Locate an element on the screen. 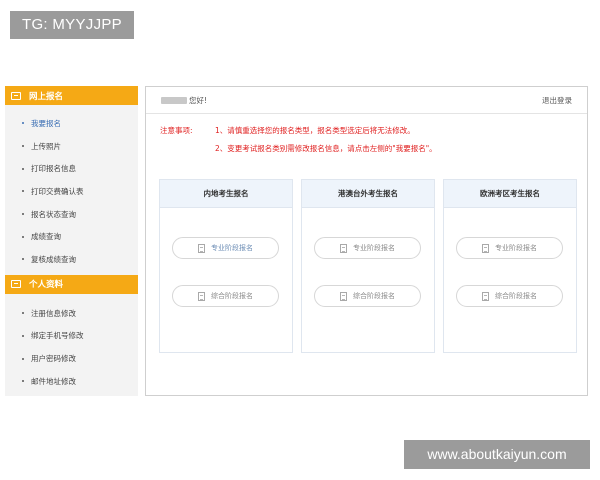 This screenshot has height=480, width=600. sidebar-item-print-registration-info: 打印报名信息 is located at coordinates (71, 168).